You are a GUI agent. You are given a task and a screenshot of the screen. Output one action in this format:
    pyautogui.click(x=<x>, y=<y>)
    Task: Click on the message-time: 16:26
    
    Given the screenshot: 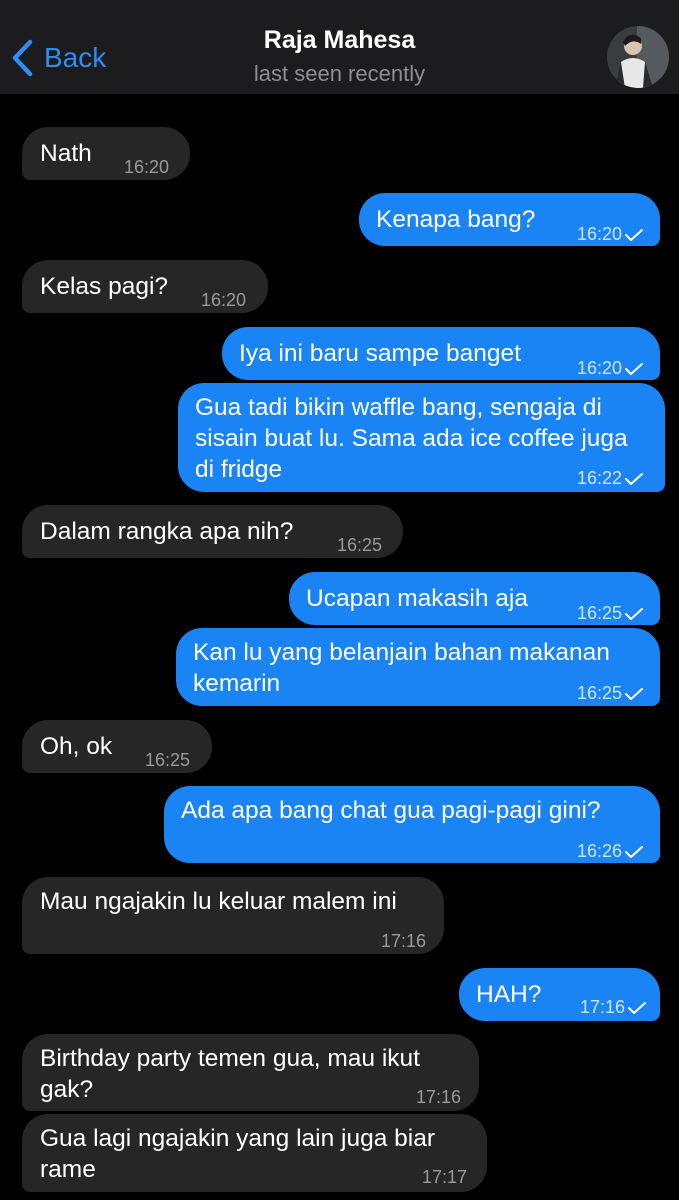 What is the action you would take?
    pyautogui.click(x=600, y=851)
    